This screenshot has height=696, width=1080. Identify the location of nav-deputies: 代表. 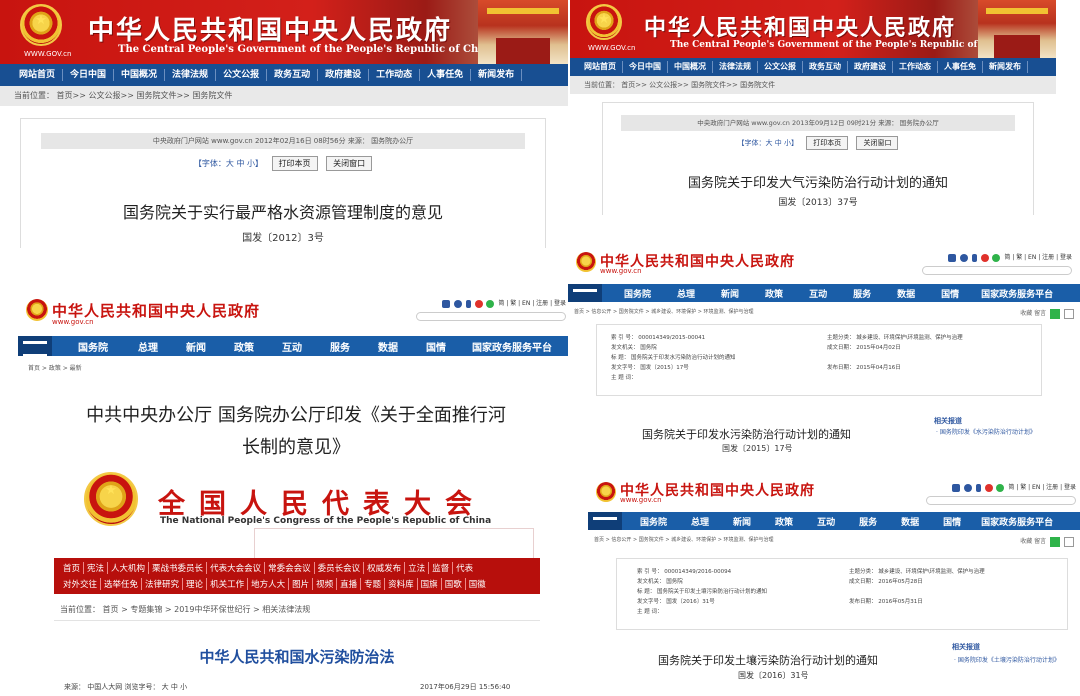
(464, 568).